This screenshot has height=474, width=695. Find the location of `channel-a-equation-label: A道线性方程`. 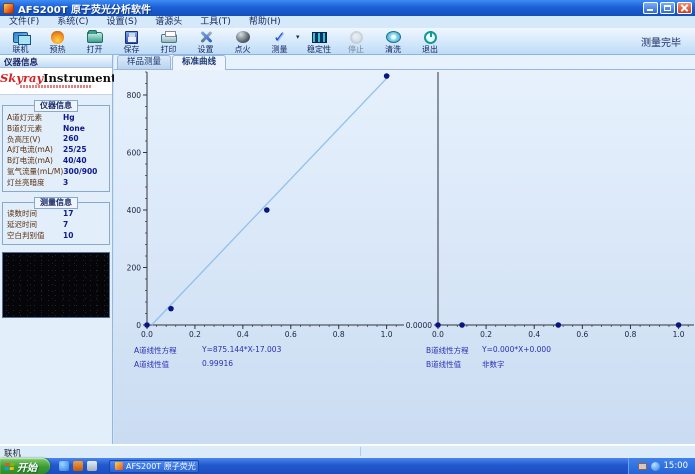

channel-a-equation-label: A道线性方程 is located at coordinates (155, 350).